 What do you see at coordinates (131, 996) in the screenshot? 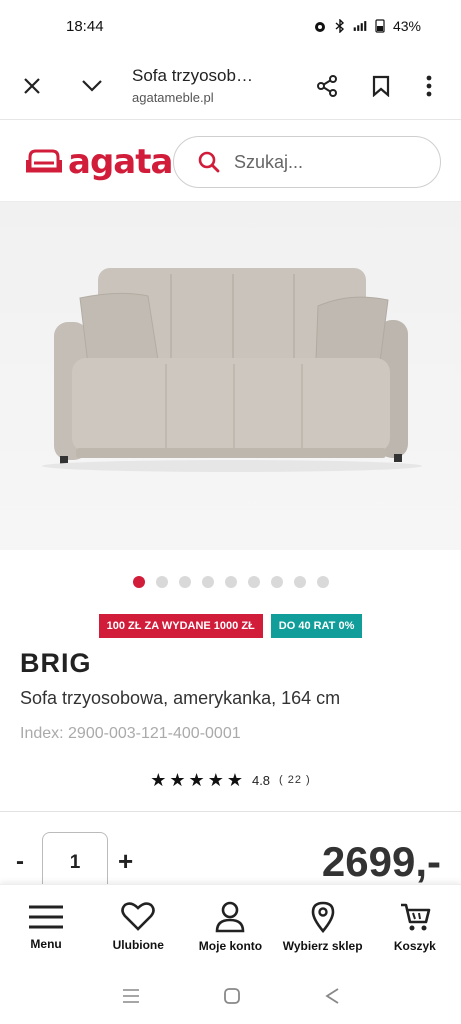
I see `recents-icon` at bounding box center [131, 996].